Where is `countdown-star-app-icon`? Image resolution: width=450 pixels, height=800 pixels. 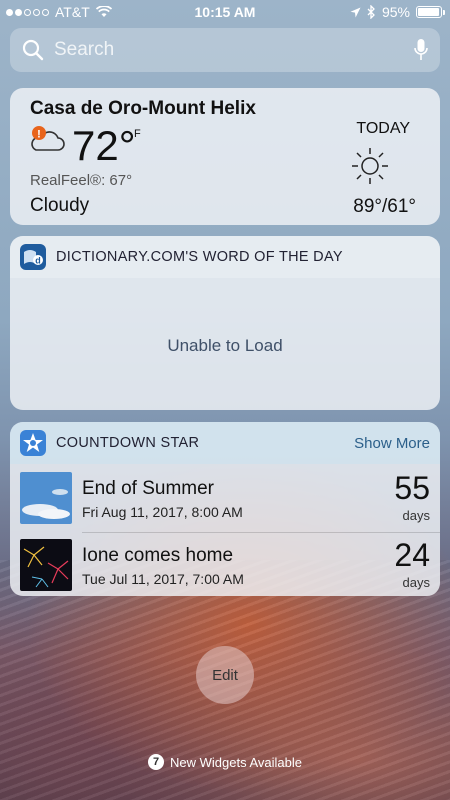 countdown-star-app-icon is located at coordinates (33, 443).